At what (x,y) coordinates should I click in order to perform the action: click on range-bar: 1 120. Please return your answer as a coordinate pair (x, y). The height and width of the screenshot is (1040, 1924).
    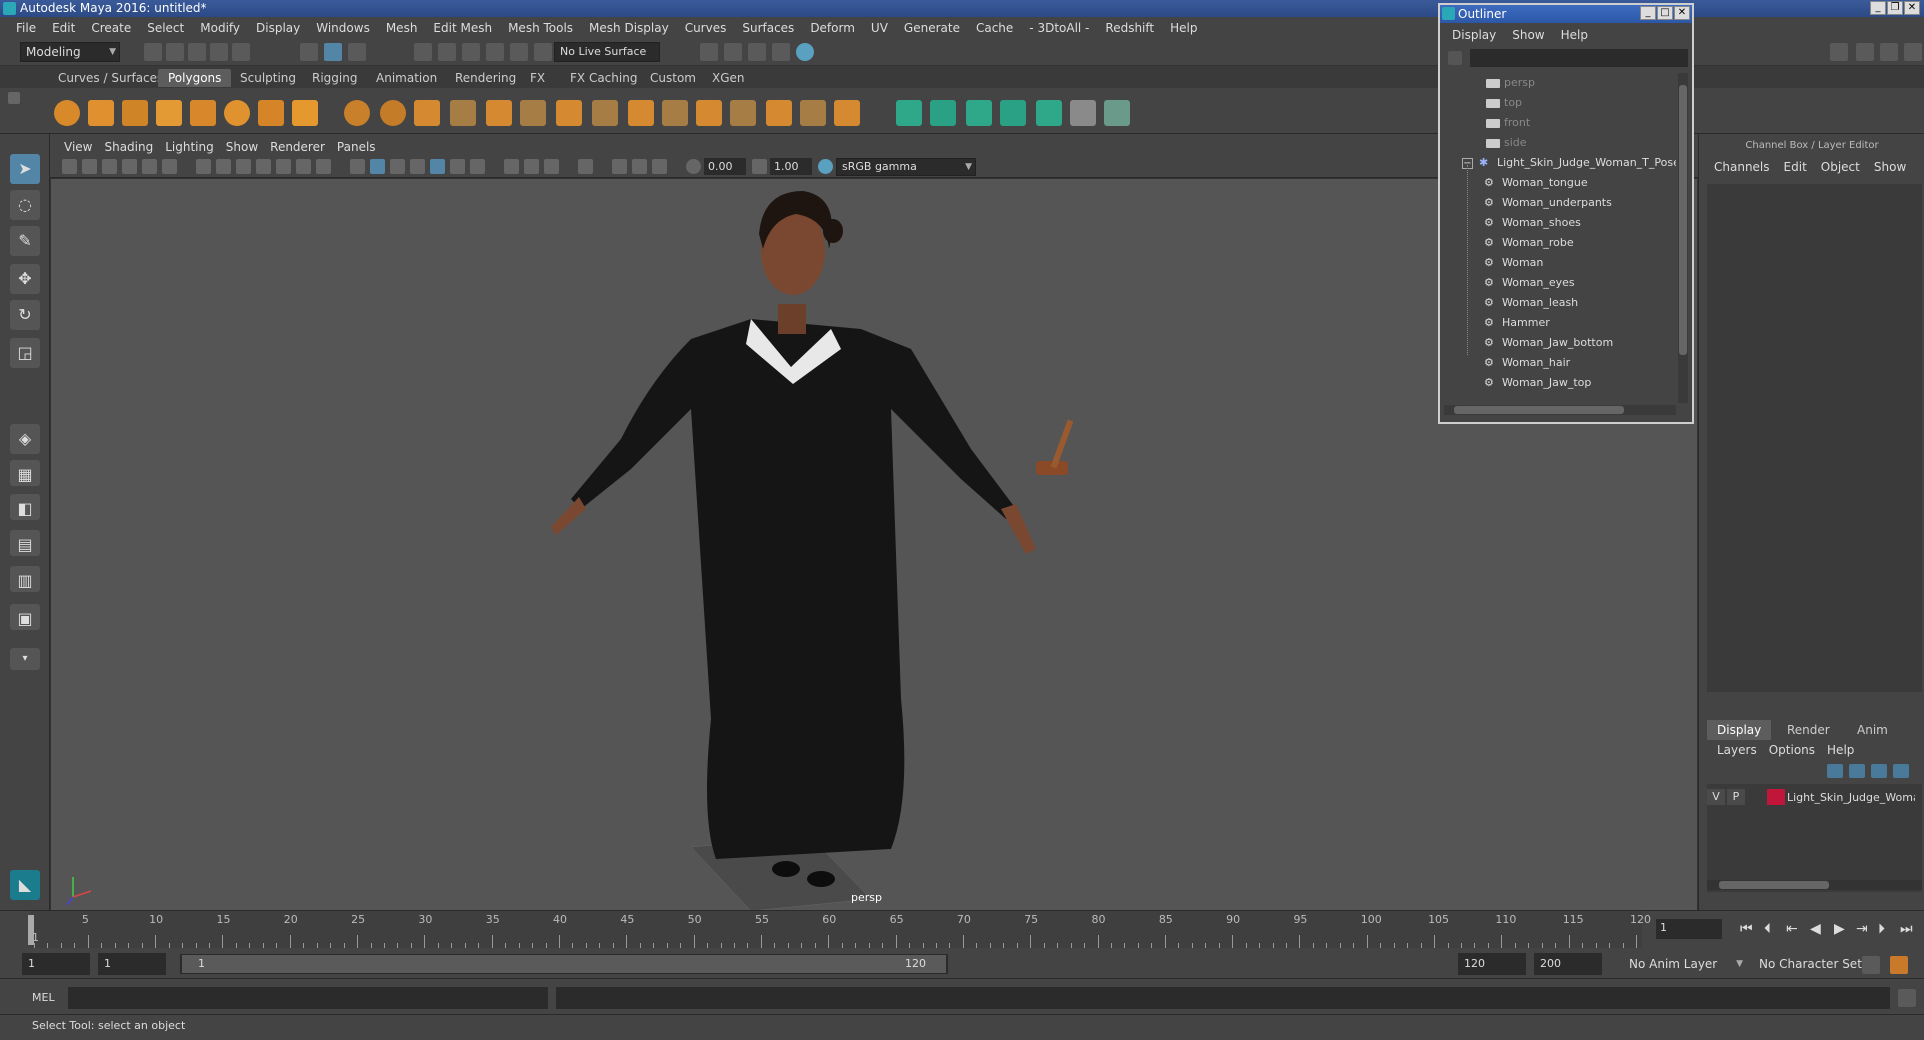
    Looking at the image, I should click on (564, 964).